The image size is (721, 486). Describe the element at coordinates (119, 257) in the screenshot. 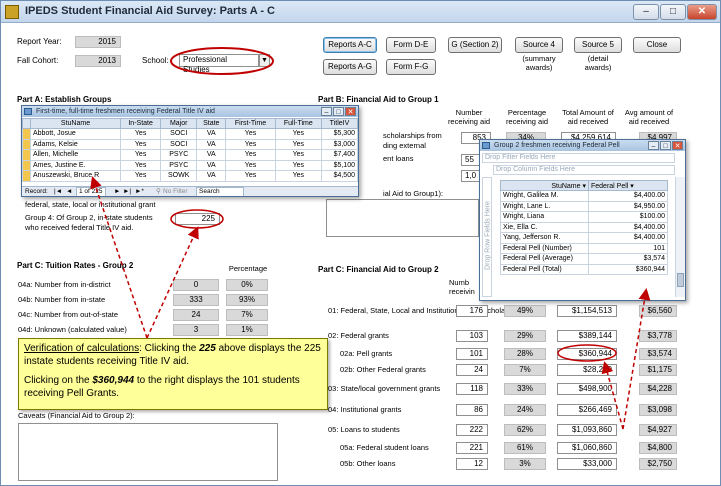

I see `arrow-to-title-iv-table` at that location.